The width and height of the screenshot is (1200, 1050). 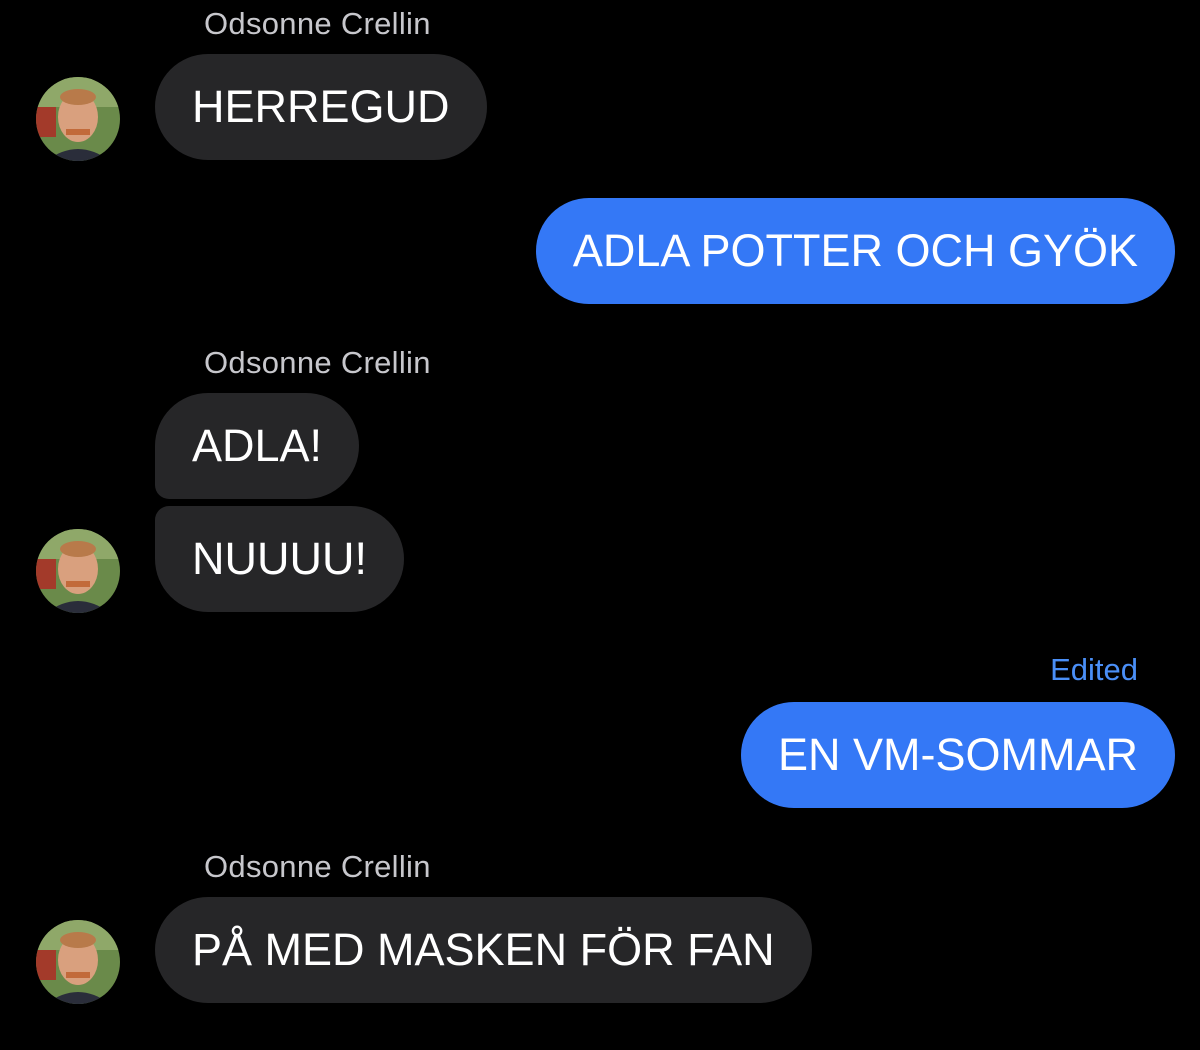 I want to click on outgoing-message-bubble: ADLA POTTER OCH GYÖK, so click(x=855, y=251).